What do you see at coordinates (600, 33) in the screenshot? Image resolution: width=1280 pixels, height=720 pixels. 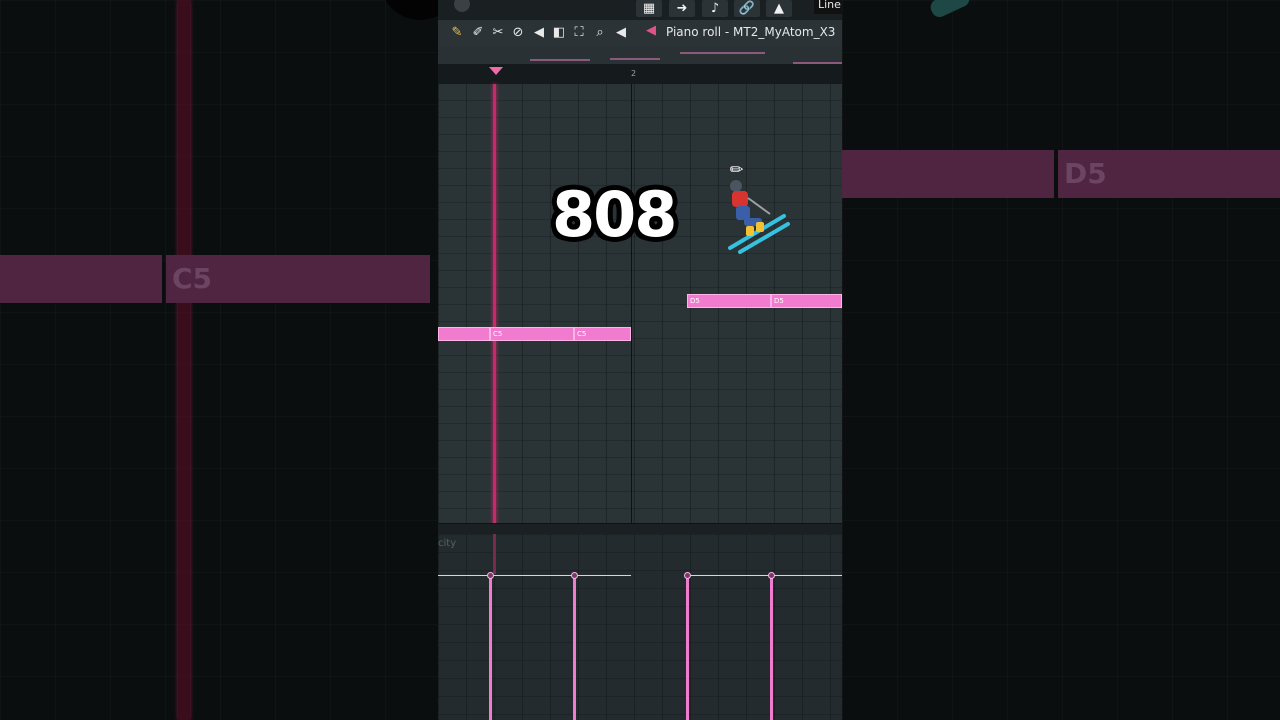 I see `zoom-icon: ⌕` at bounding box center [600, 33].